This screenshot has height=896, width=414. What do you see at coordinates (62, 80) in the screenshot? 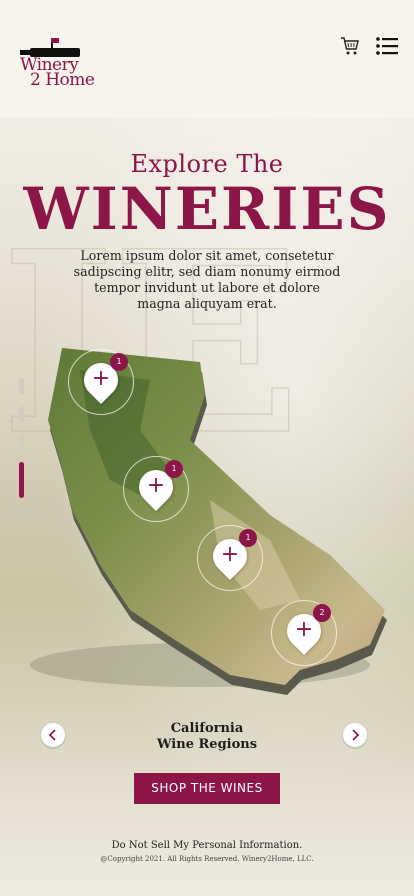
I see `brand-line-2: 2 Home` at bounding box center [62, 80].